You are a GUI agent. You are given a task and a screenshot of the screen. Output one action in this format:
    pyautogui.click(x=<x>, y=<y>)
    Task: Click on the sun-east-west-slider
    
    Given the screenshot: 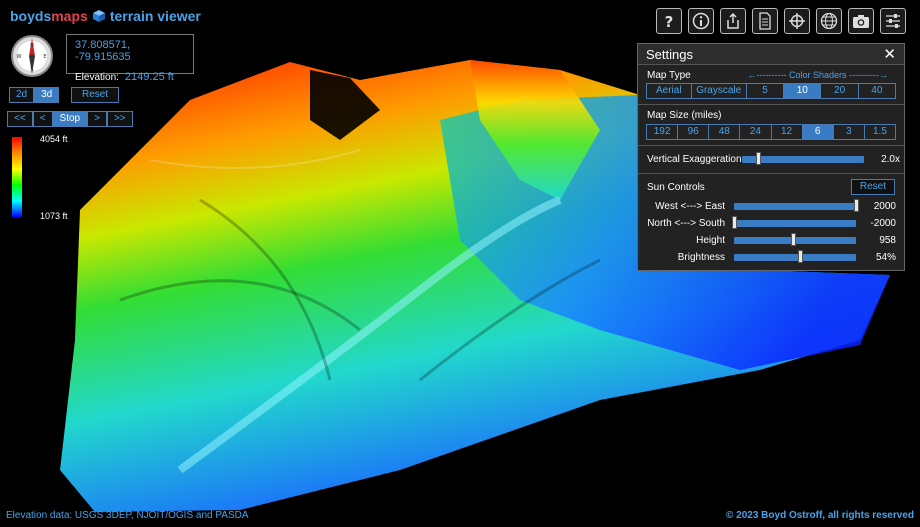 What is the action you would take?
    pyautogui.click(x=796, y=205)
    